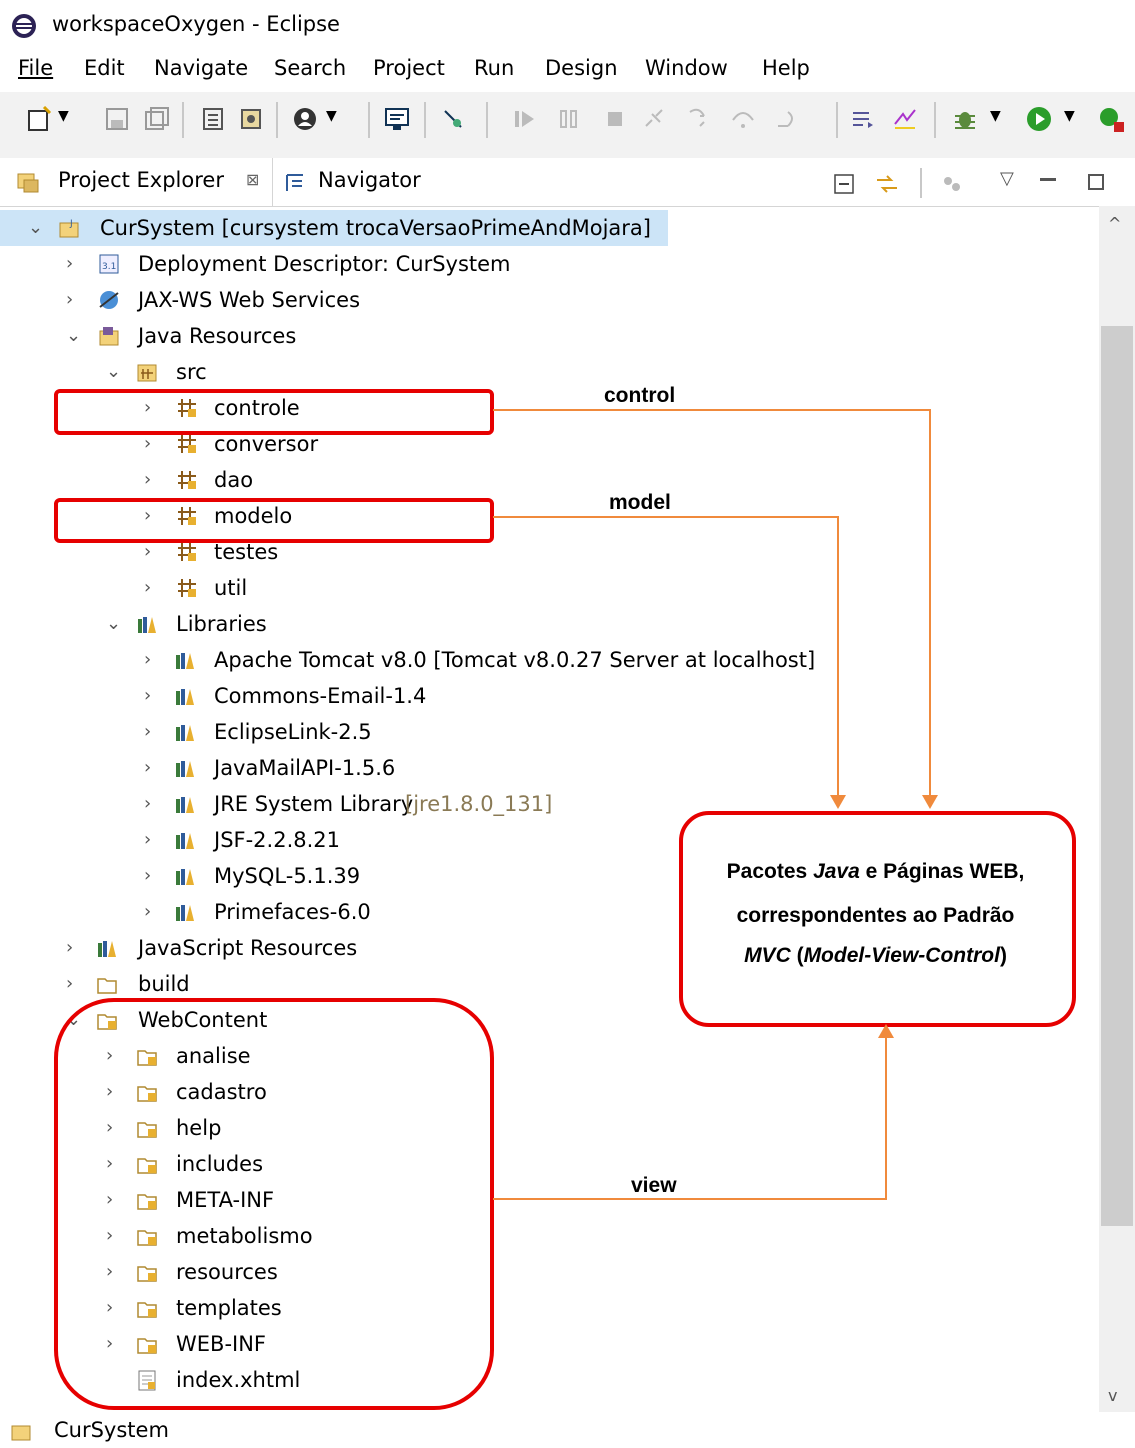 This screenshot has height=1448, width=1135. I want to click on resume-icon, so click(525, 119).